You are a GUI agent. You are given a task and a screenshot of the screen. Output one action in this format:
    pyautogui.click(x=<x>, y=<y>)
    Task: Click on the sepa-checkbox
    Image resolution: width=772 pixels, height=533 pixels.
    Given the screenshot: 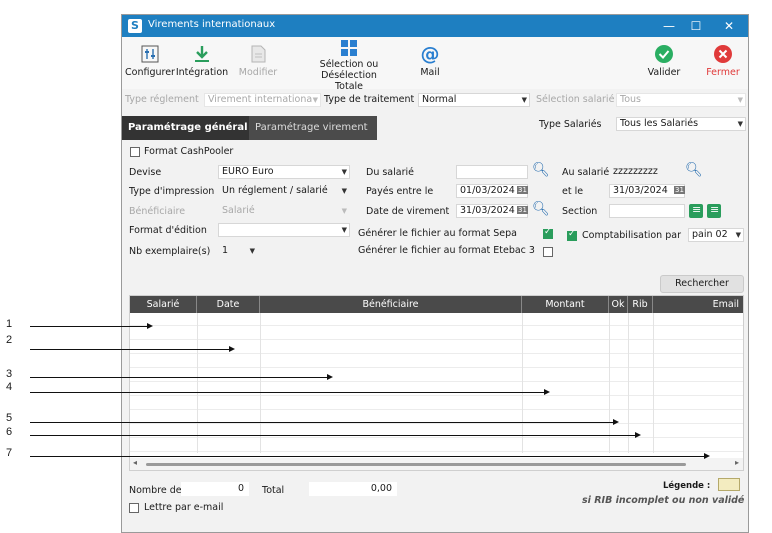 What is the action you would take?
    pyautogui.click(x=548, y=233)
    